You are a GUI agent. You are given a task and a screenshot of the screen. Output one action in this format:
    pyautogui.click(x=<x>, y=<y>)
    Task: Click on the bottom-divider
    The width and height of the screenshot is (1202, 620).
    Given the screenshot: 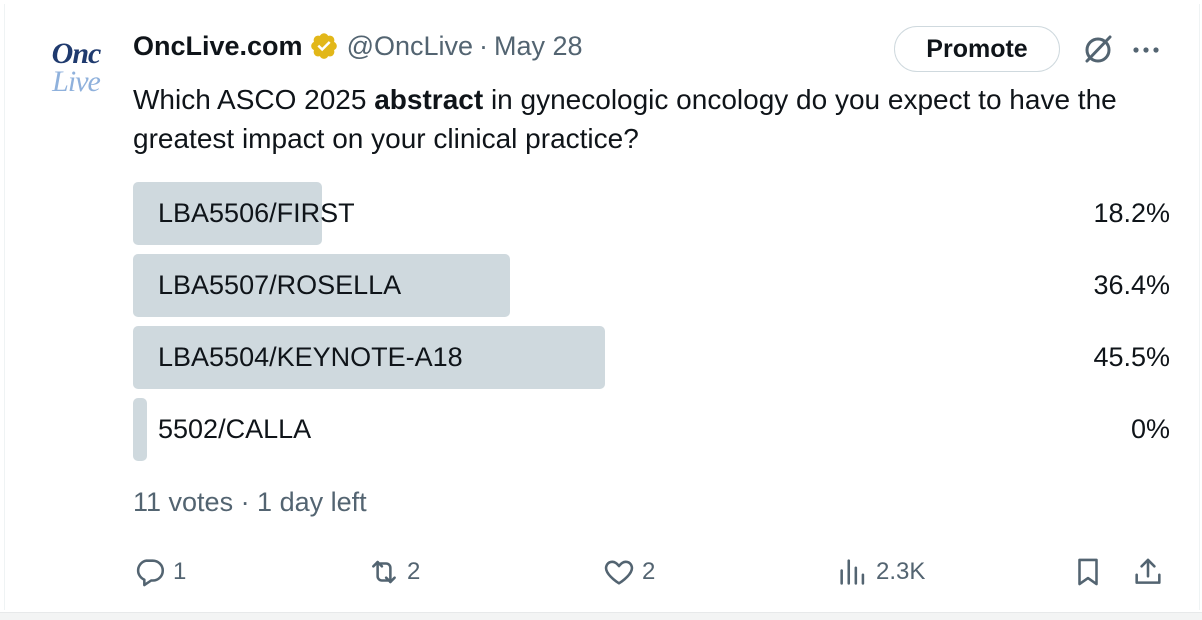 What is the action you would take?
    pyautogui.click(x=601, y=616)
    